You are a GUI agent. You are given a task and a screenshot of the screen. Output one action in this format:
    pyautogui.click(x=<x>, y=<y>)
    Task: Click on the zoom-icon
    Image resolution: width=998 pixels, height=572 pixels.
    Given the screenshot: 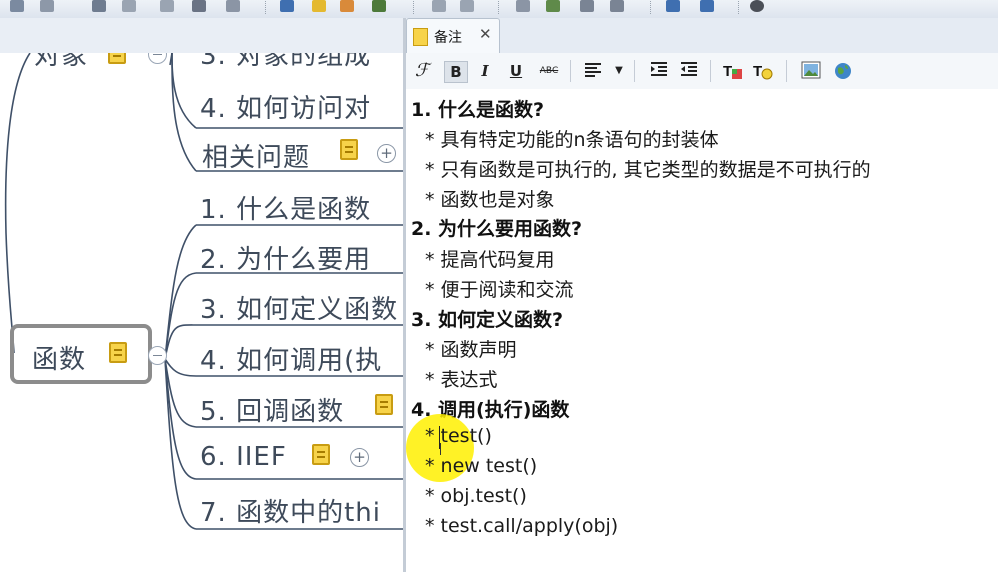 What is the action you would take?
    pyautogui.click(x=617, y=6)
    